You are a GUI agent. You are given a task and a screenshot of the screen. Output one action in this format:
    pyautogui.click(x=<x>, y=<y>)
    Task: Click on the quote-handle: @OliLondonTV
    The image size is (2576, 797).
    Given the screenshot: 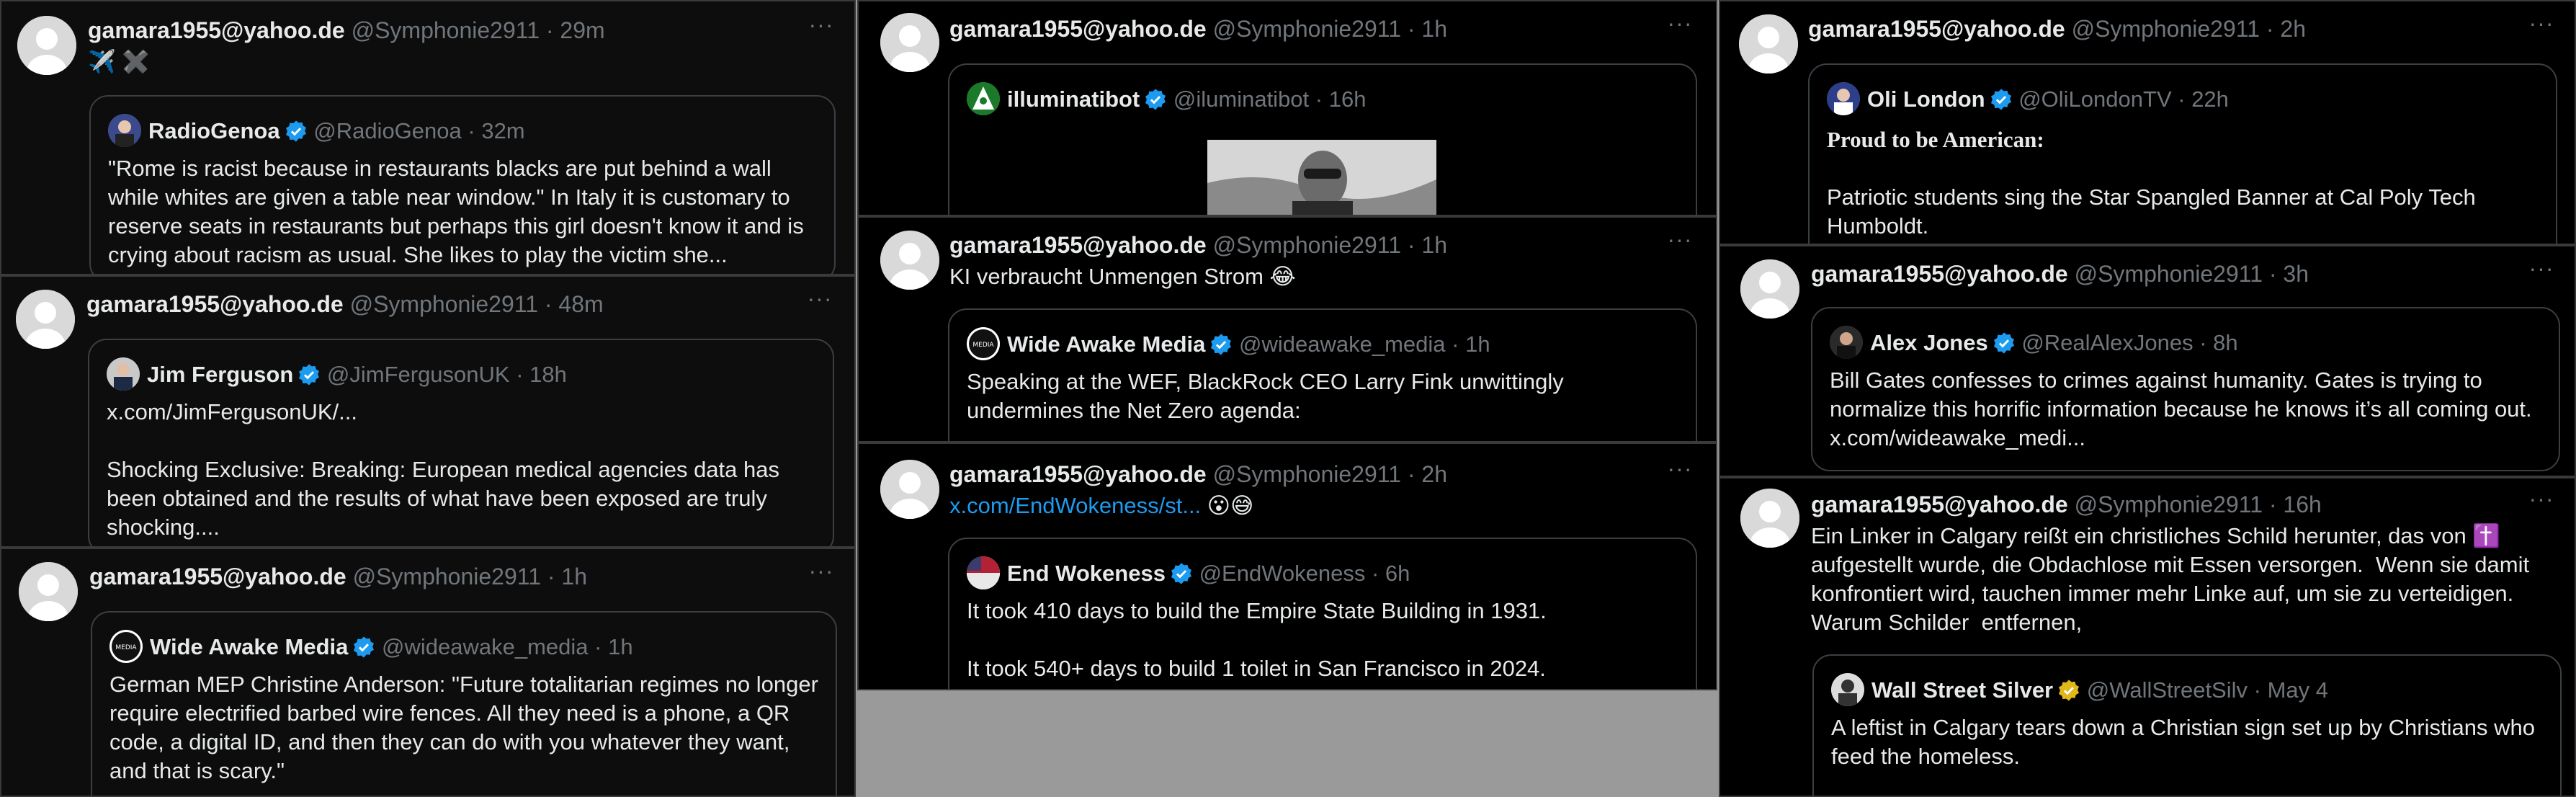 What is the action you would take?
    pyautogui.click(x=2094, y=99)
    